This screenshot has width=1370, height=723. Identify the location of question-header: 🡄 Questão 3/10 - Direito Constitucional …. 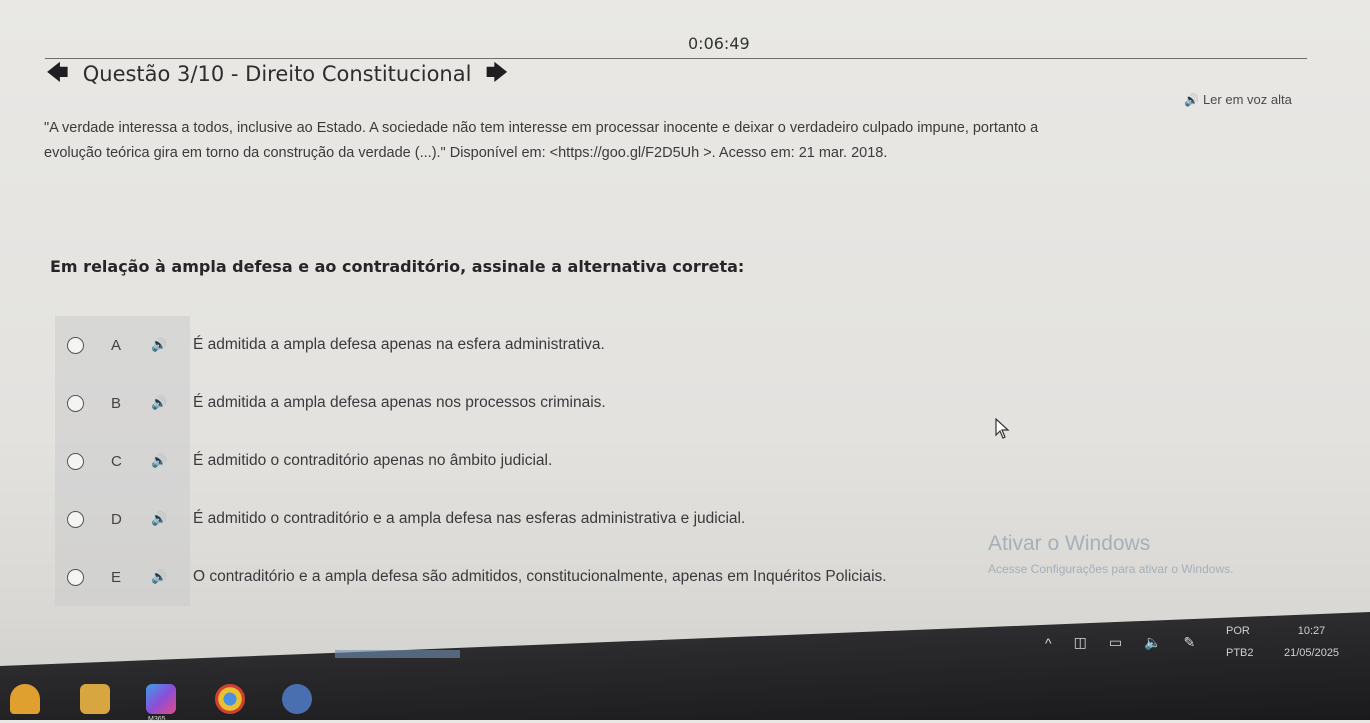
(277, 74).